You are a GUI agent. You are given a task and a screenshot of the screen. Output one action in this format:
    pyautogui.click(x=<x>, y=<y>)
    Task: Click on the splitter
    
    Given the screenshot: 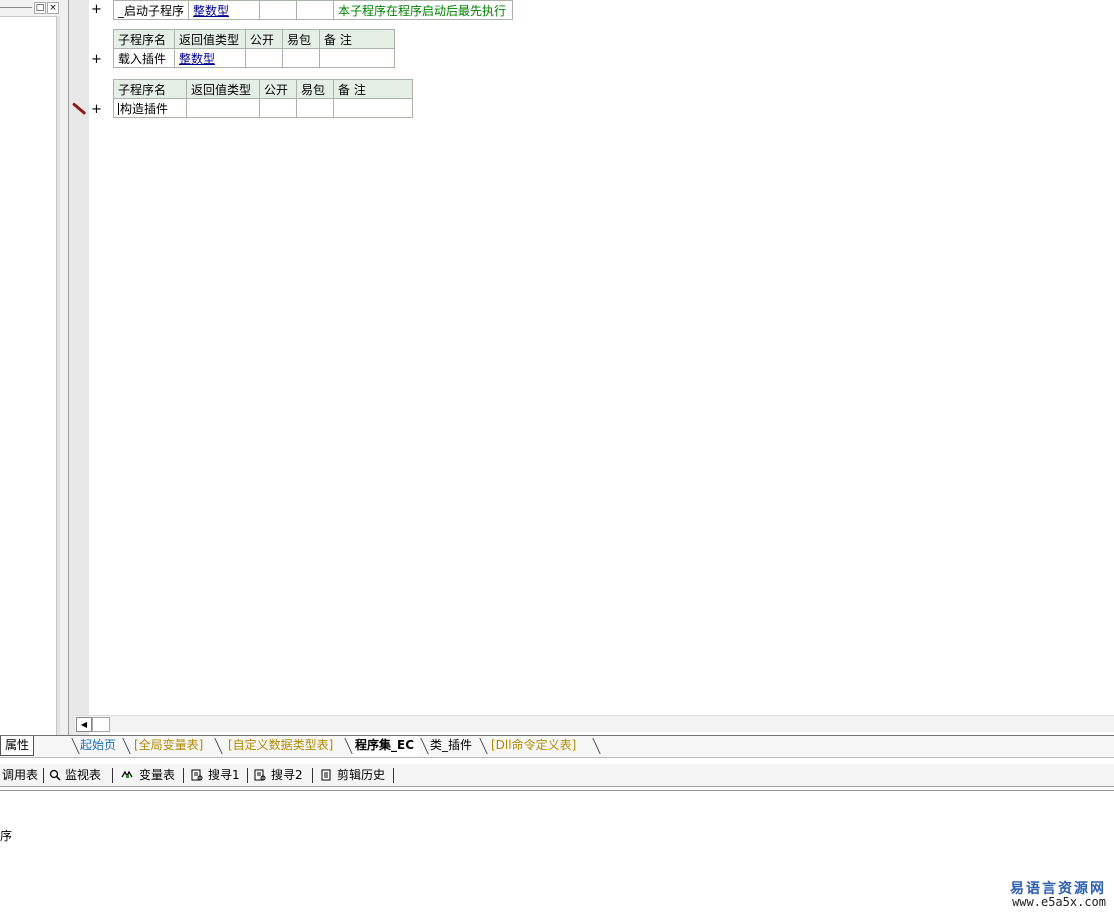 What is the action you would take?
    pyautogui.click(x=64, y=367)
    